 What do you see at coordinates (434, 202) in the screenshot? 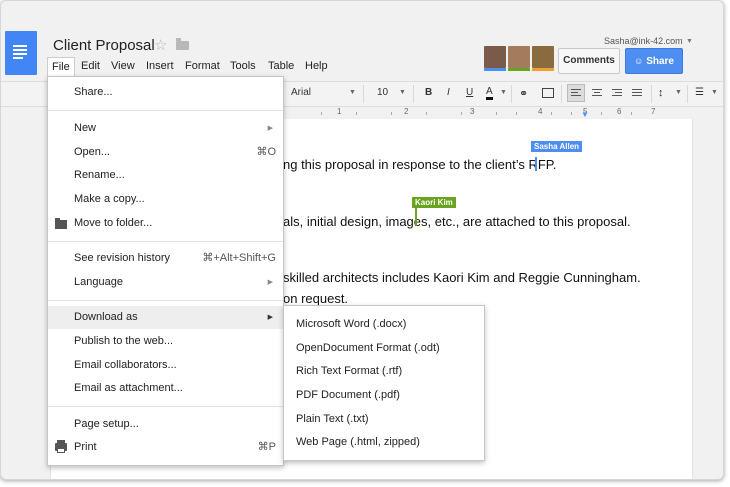
I see `collaborator-label-kaori: Kaori Kim` at bounding box center [434, 202].